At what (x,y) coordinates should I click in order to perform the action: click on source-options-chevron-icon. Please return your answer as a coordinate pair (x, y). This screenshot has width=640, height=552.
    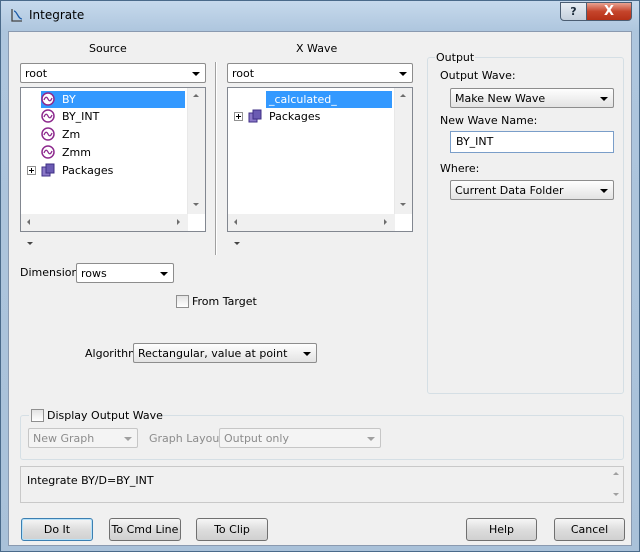
    Looking at the image, I should click on (30, 243).